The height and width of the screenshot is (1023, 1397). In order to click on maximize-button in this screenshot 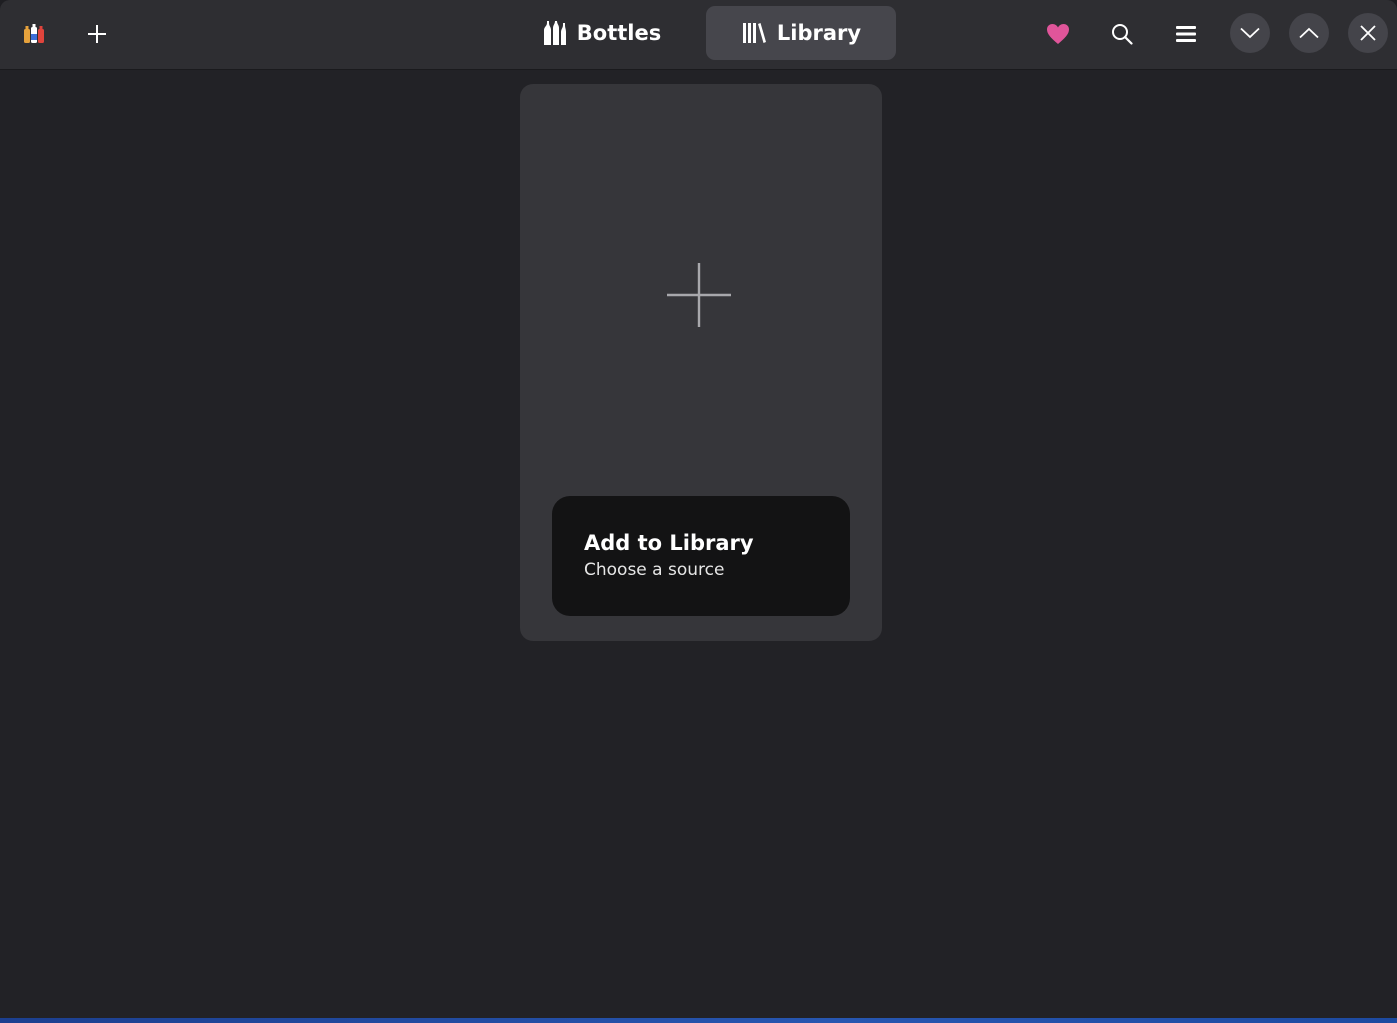, I will do `click(1309, 33)`.